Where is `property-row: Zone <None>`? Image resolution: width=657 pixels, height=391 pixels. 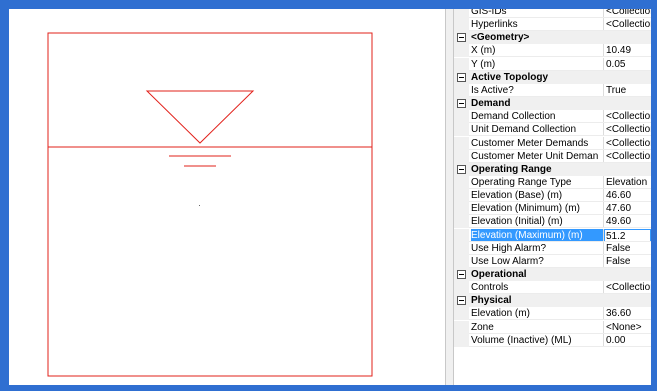
property-row: Zone <None> is located at coordinates (552, 327).